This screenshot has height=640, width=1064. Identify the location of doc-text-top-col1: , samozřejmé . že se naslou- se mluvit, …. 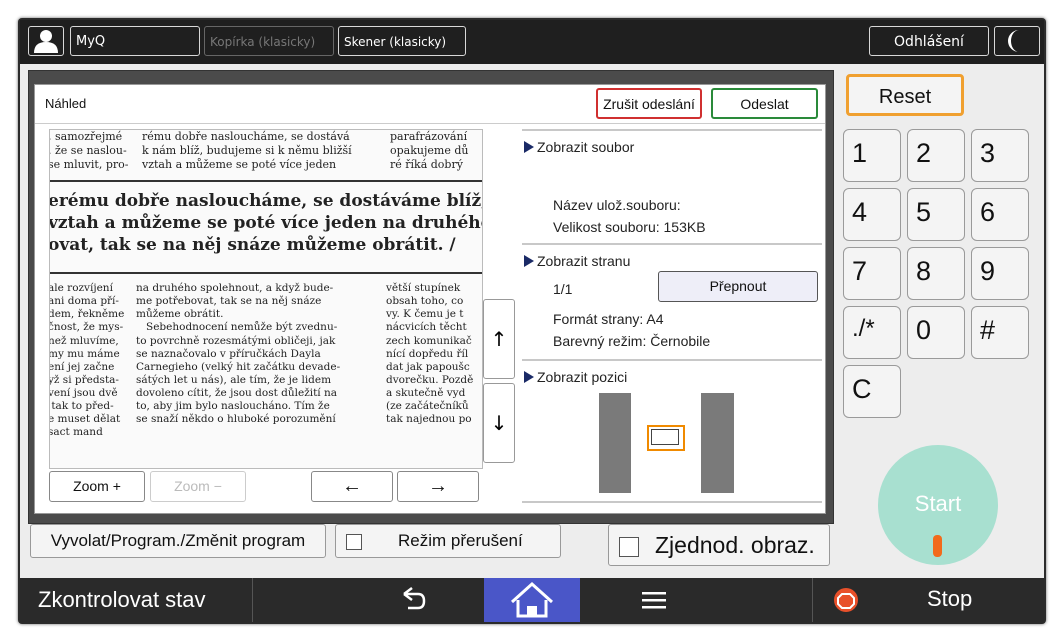
(89, 150).